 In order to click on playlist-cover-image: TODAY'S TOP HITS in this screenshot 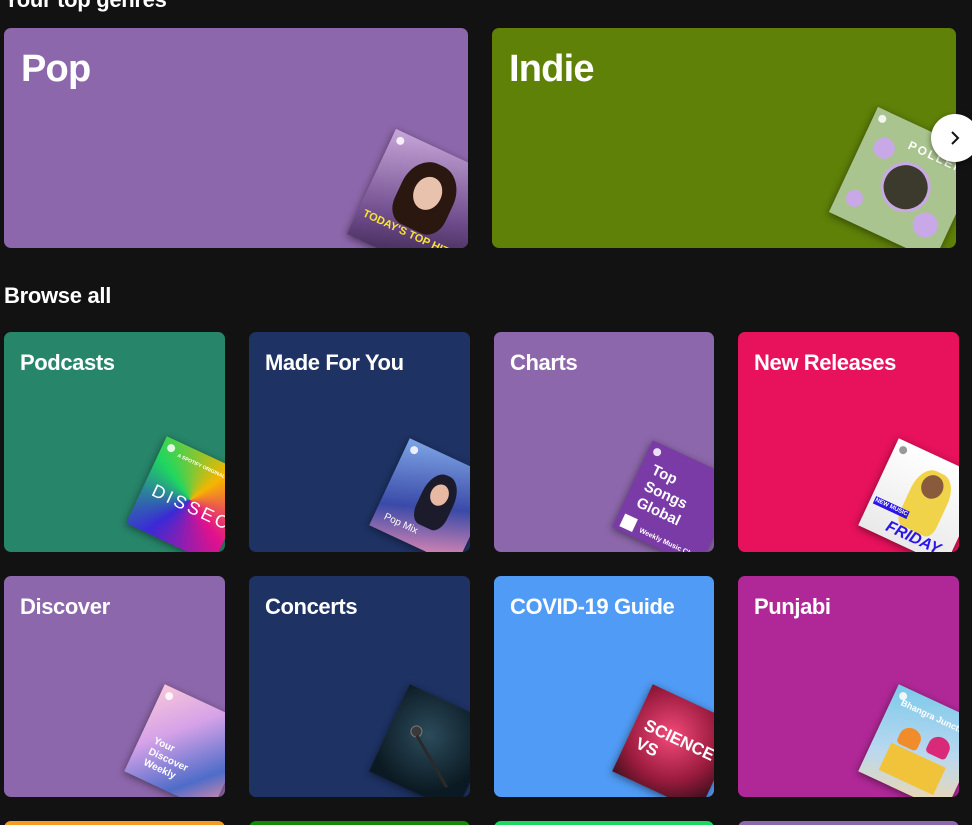, I will do `click(407, 188)`.